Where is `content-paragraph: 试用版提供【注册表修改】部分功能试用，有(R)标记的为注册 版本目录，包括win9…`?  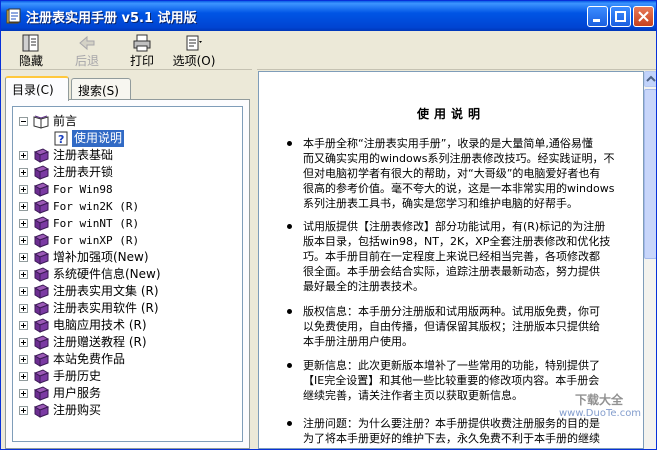 content-paragraph: 试用版提供【注册表修改】部分功能试用，有(R)标记的为注册 版本目录，包括win9… is located at coordinates (460, 256).